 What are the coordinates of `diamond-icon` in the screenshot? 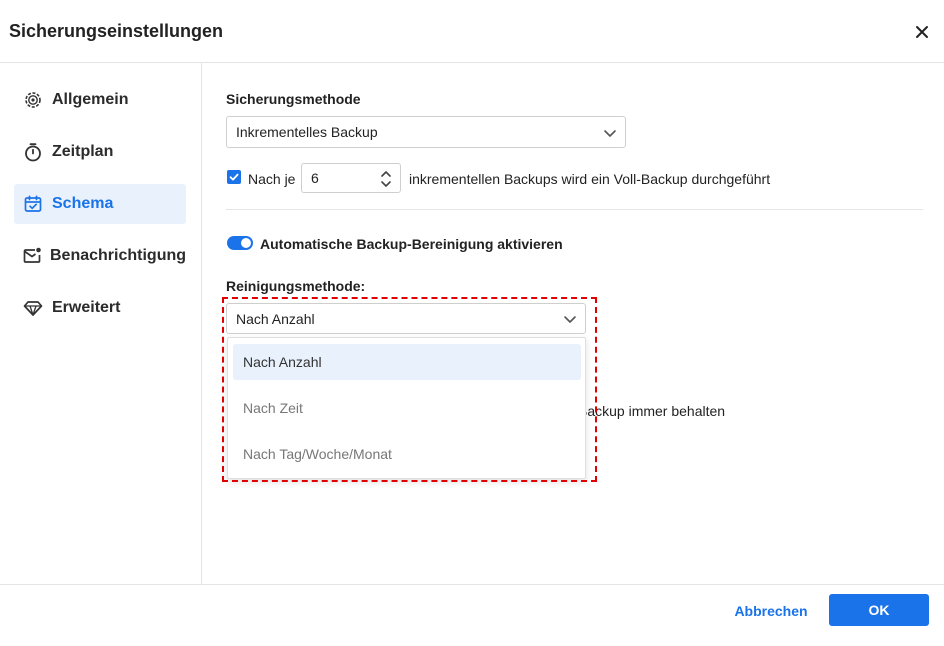 It's located at (33, 308).